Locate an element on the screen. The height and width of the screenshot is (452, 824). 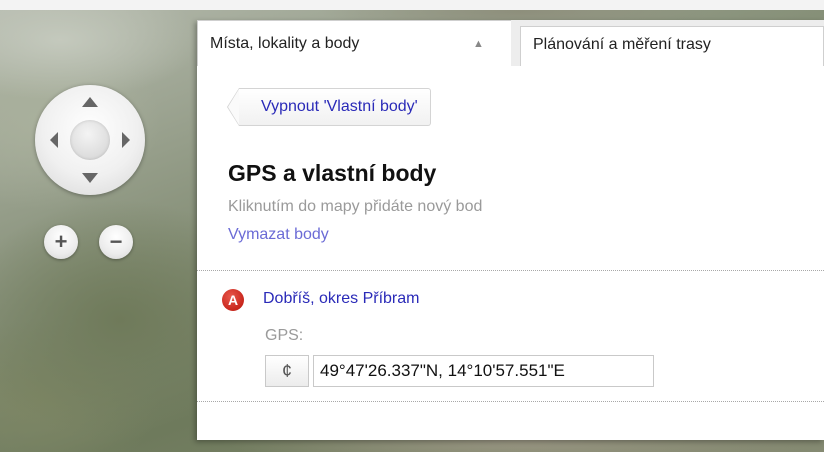
map-top-edge is located at coordinates (412, 5).